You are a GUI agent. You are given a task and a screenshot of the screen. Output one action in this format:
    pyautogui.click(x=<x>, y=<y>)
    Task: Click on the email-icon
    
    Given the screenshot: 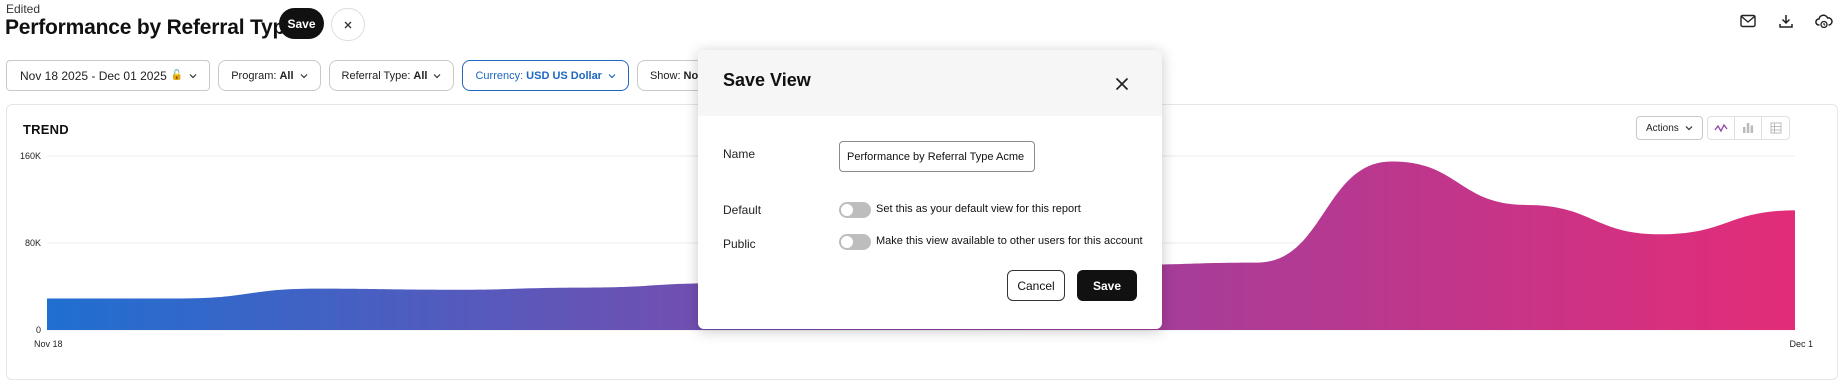 What is the action you would take?
    pyautogui.click(x=1748, y=21)
    